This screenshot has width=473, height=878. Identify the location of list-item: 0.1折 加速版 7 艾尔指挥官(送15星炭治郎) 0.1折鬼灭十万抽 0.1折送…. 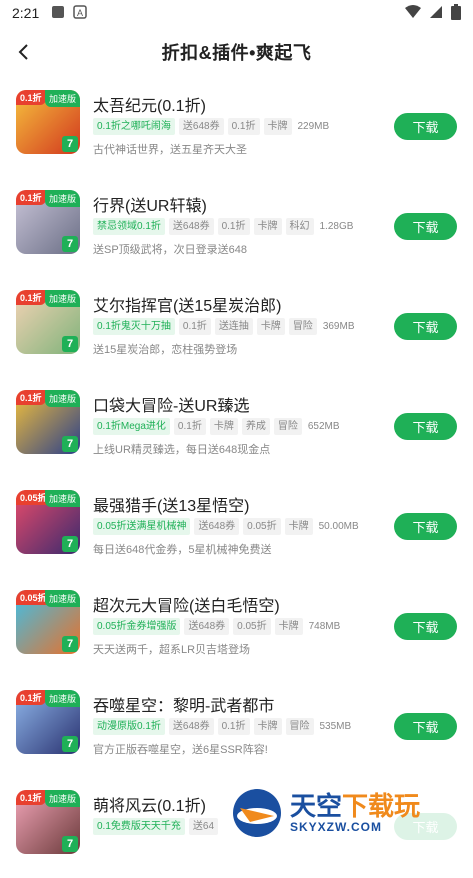
(236, 328).